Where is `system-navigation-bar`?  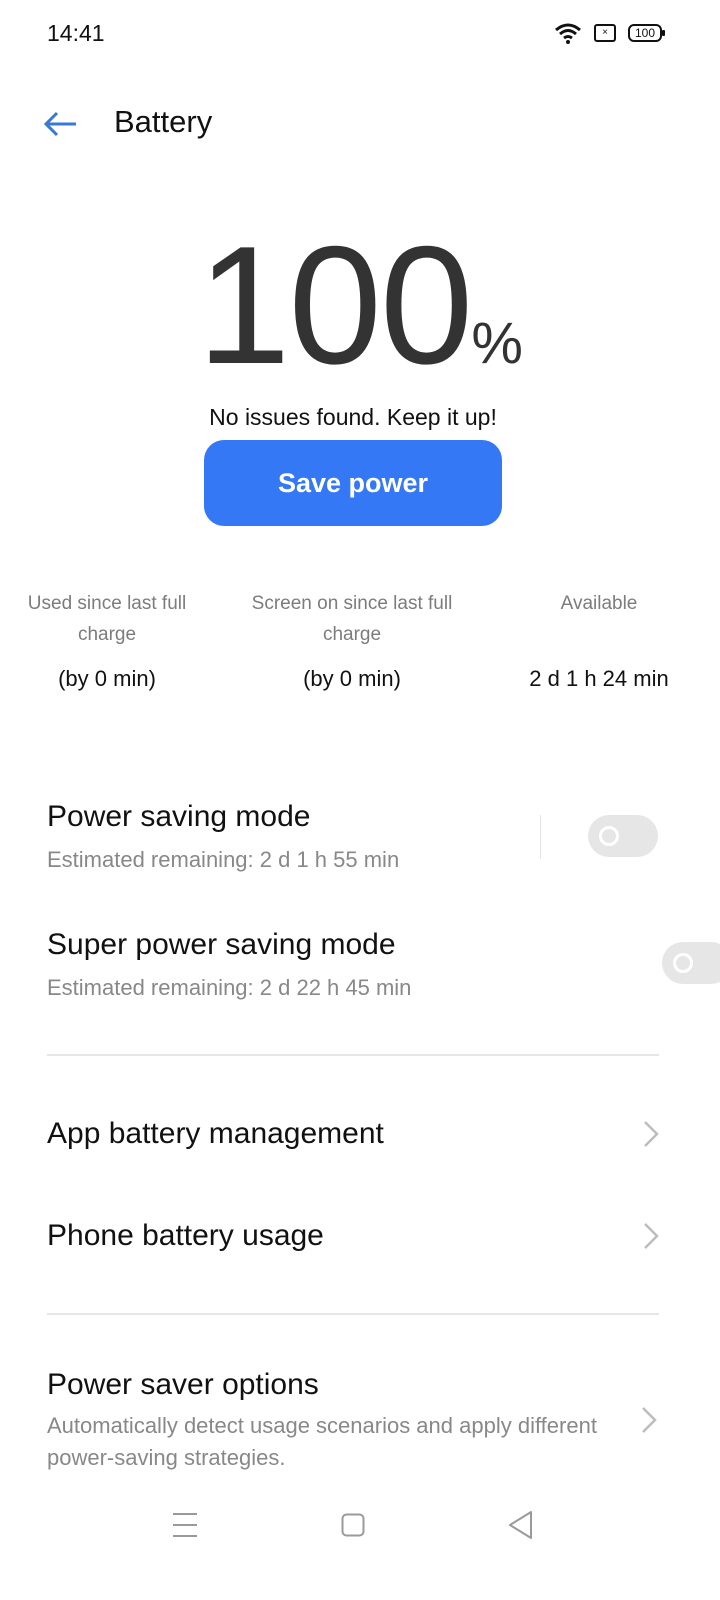 system-navigation-bar is located at coordinates (360, 1525).